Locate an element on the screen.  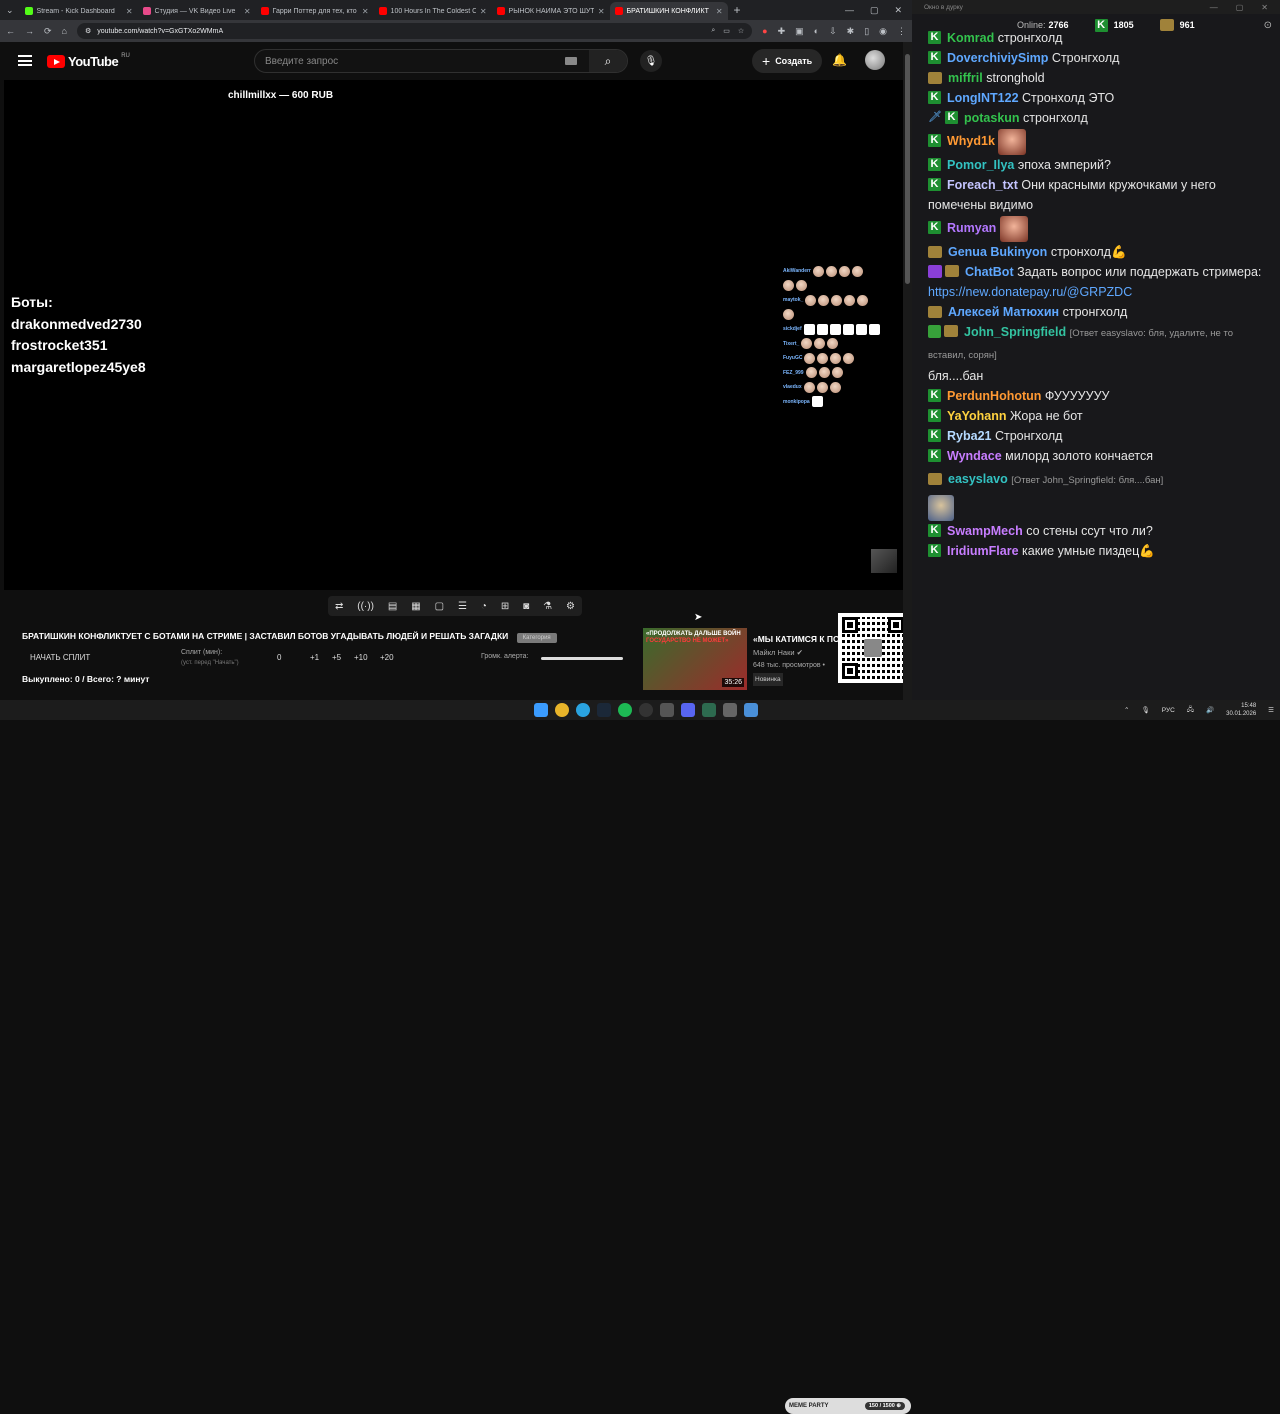
home-icon: ⌂ is located at coordinates (64, 31).